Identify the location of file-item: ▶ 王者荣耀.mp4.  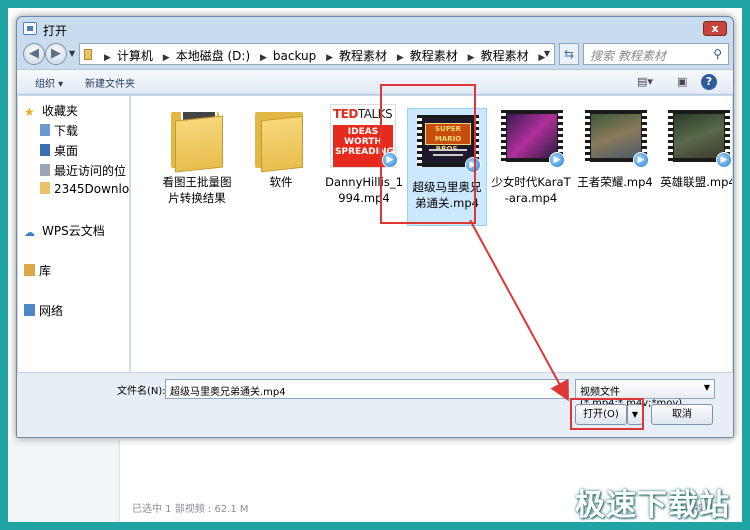
(615, 147).